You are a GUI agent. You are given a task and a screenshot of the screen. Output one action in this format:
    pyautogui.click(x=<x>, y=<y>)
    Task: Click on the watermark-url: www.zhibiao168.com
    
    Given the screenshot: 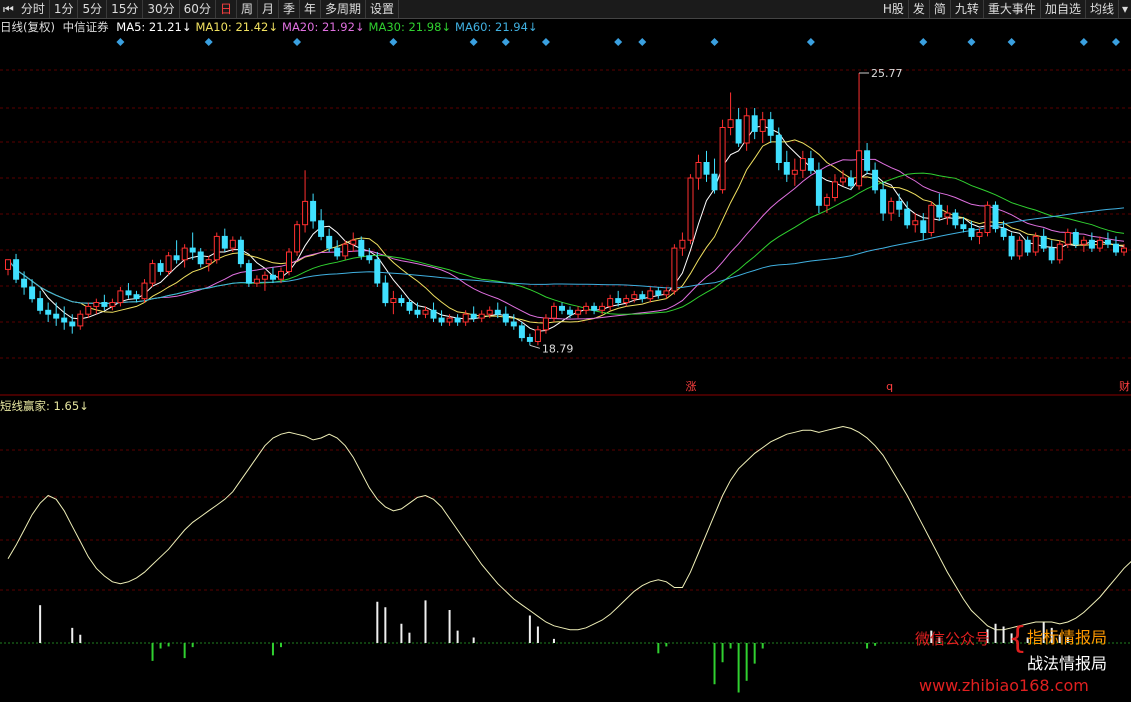 What is the action you would take?
    pyautogui.click(x=1004, y=685)
    